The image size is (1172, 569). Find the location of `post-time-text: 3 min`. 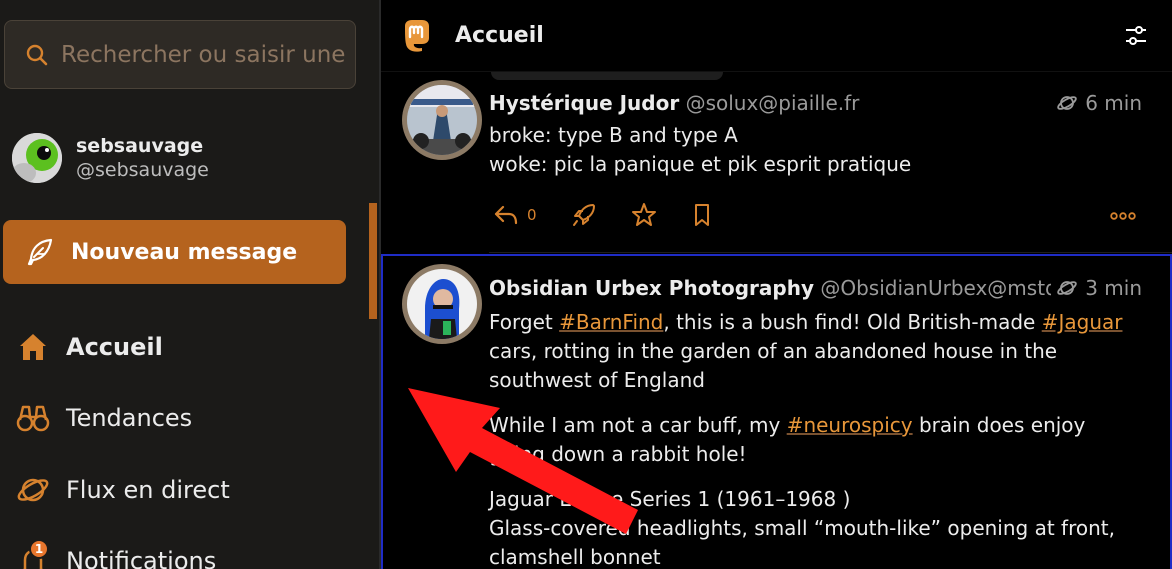

post-time-text: 3 min is located at coordinates (1113, 288).